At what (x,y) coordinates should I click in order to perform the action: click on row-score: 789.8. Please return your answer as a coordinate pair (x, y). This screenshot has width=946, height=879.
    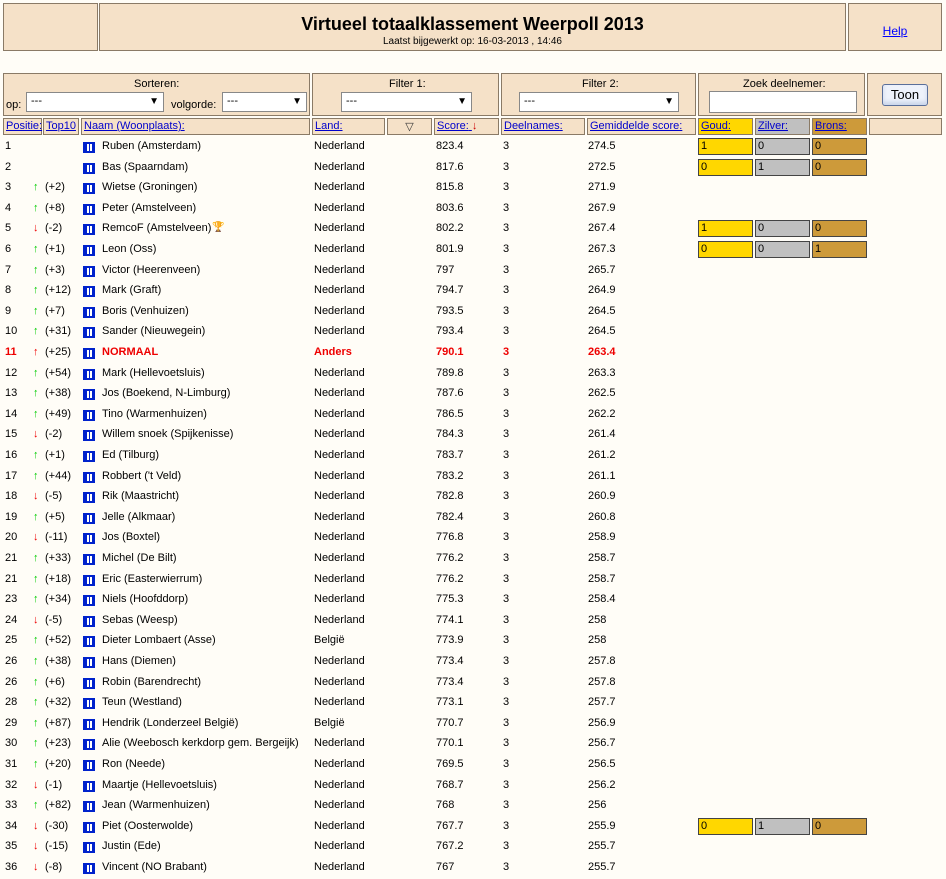
    Looking at the image, I should click on (450, 372).